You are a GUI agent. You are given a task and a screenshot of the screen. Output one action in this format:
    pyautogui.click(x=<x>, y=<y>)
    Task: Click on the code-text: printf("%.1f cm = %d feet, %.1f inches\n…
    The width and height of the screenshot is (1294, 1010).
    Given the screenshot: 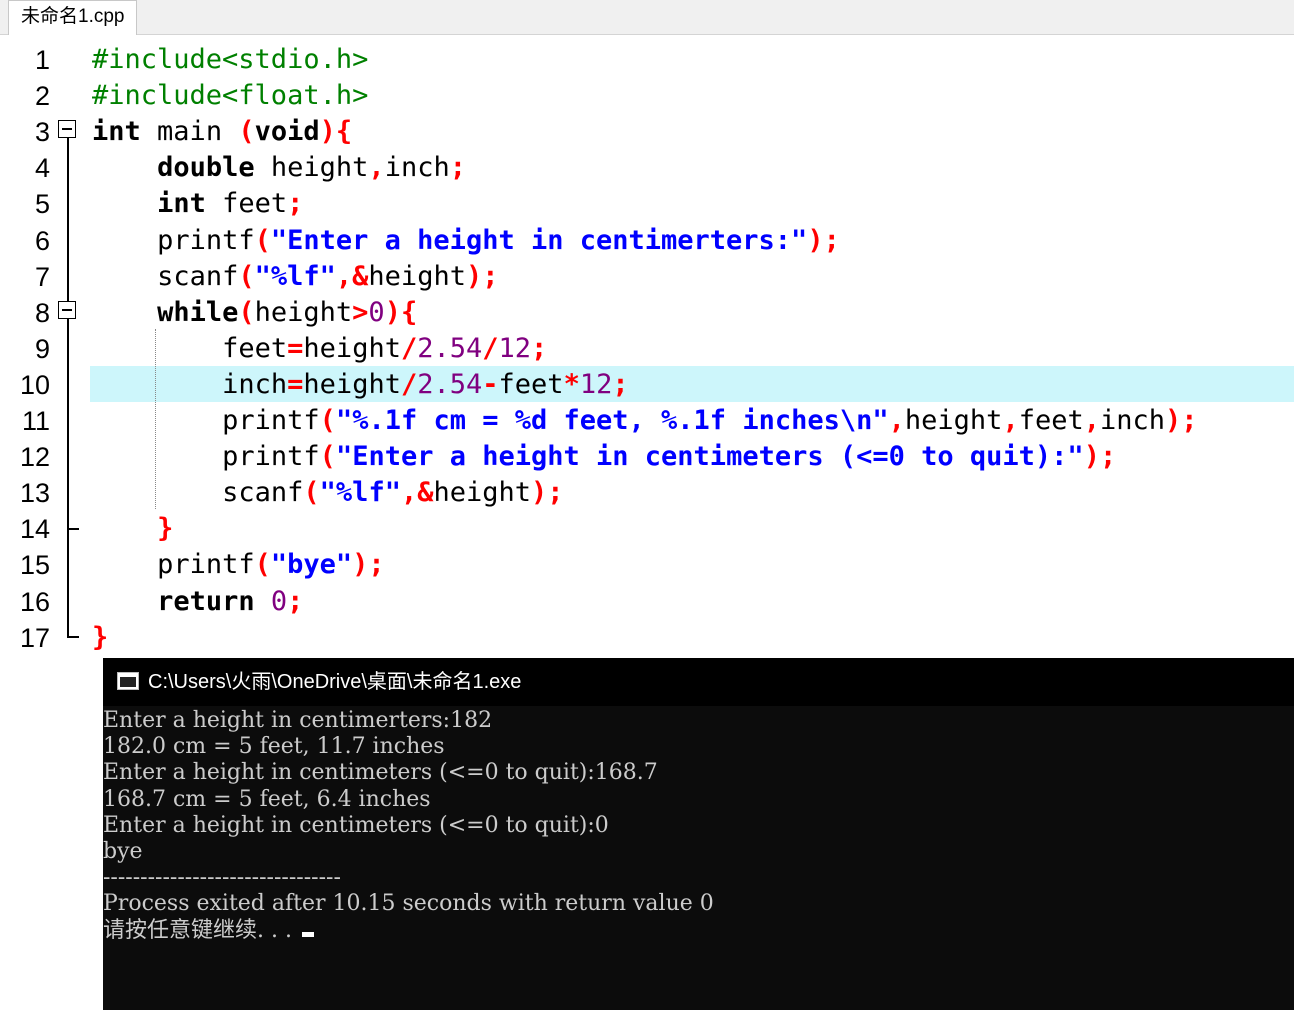 What is the action you would take?
    pyautogui.click(x=710, y=420)
    